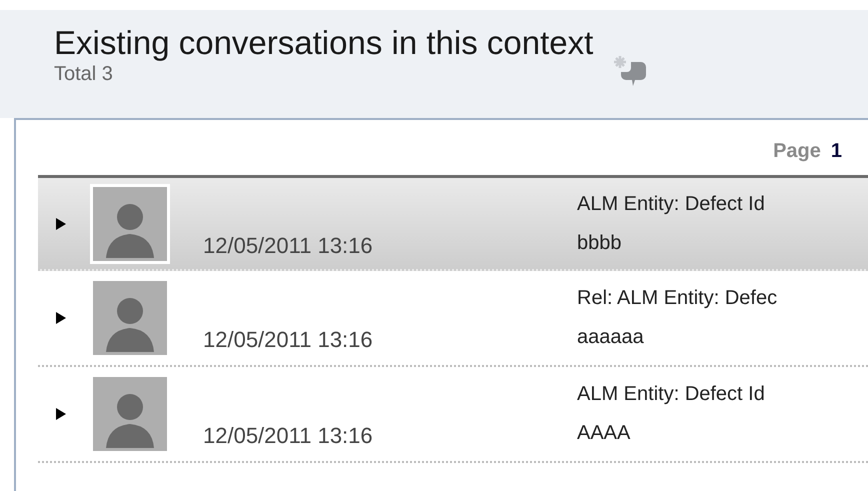 The image size is (868, 491). I want to click on new-conversation-icon, so click(630, 71).